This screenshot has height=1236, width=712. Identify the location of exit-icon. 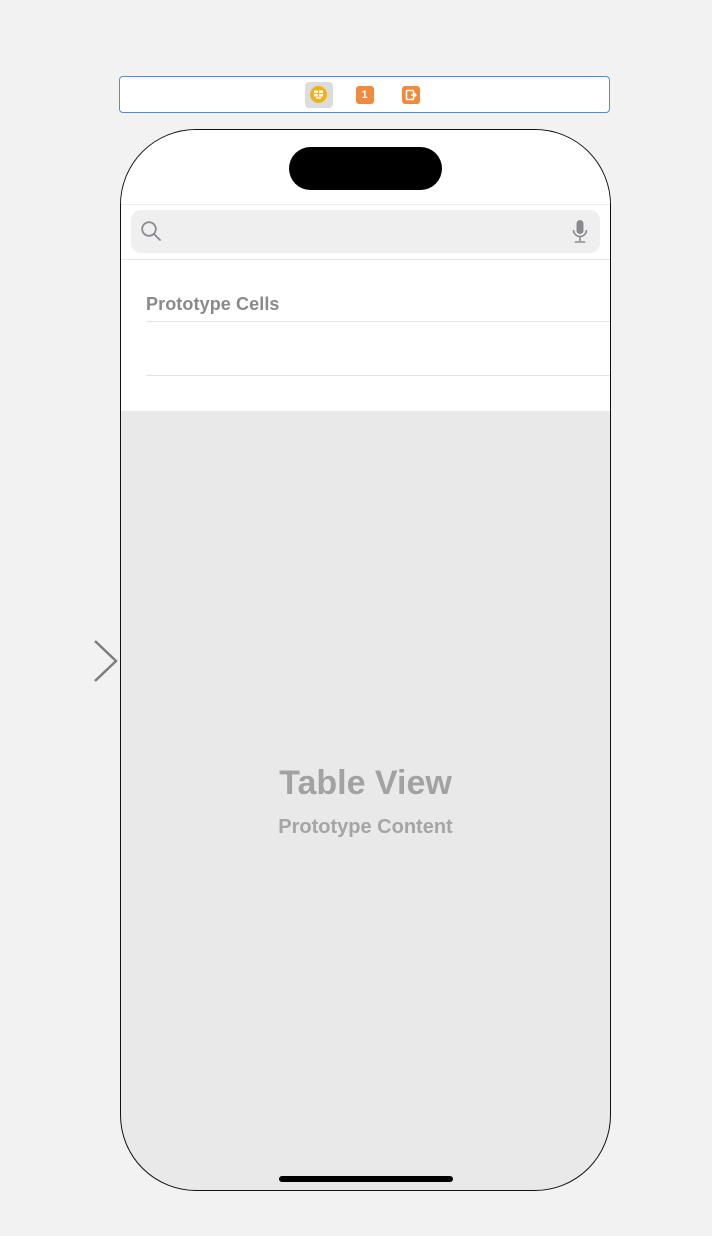
(410, 94).